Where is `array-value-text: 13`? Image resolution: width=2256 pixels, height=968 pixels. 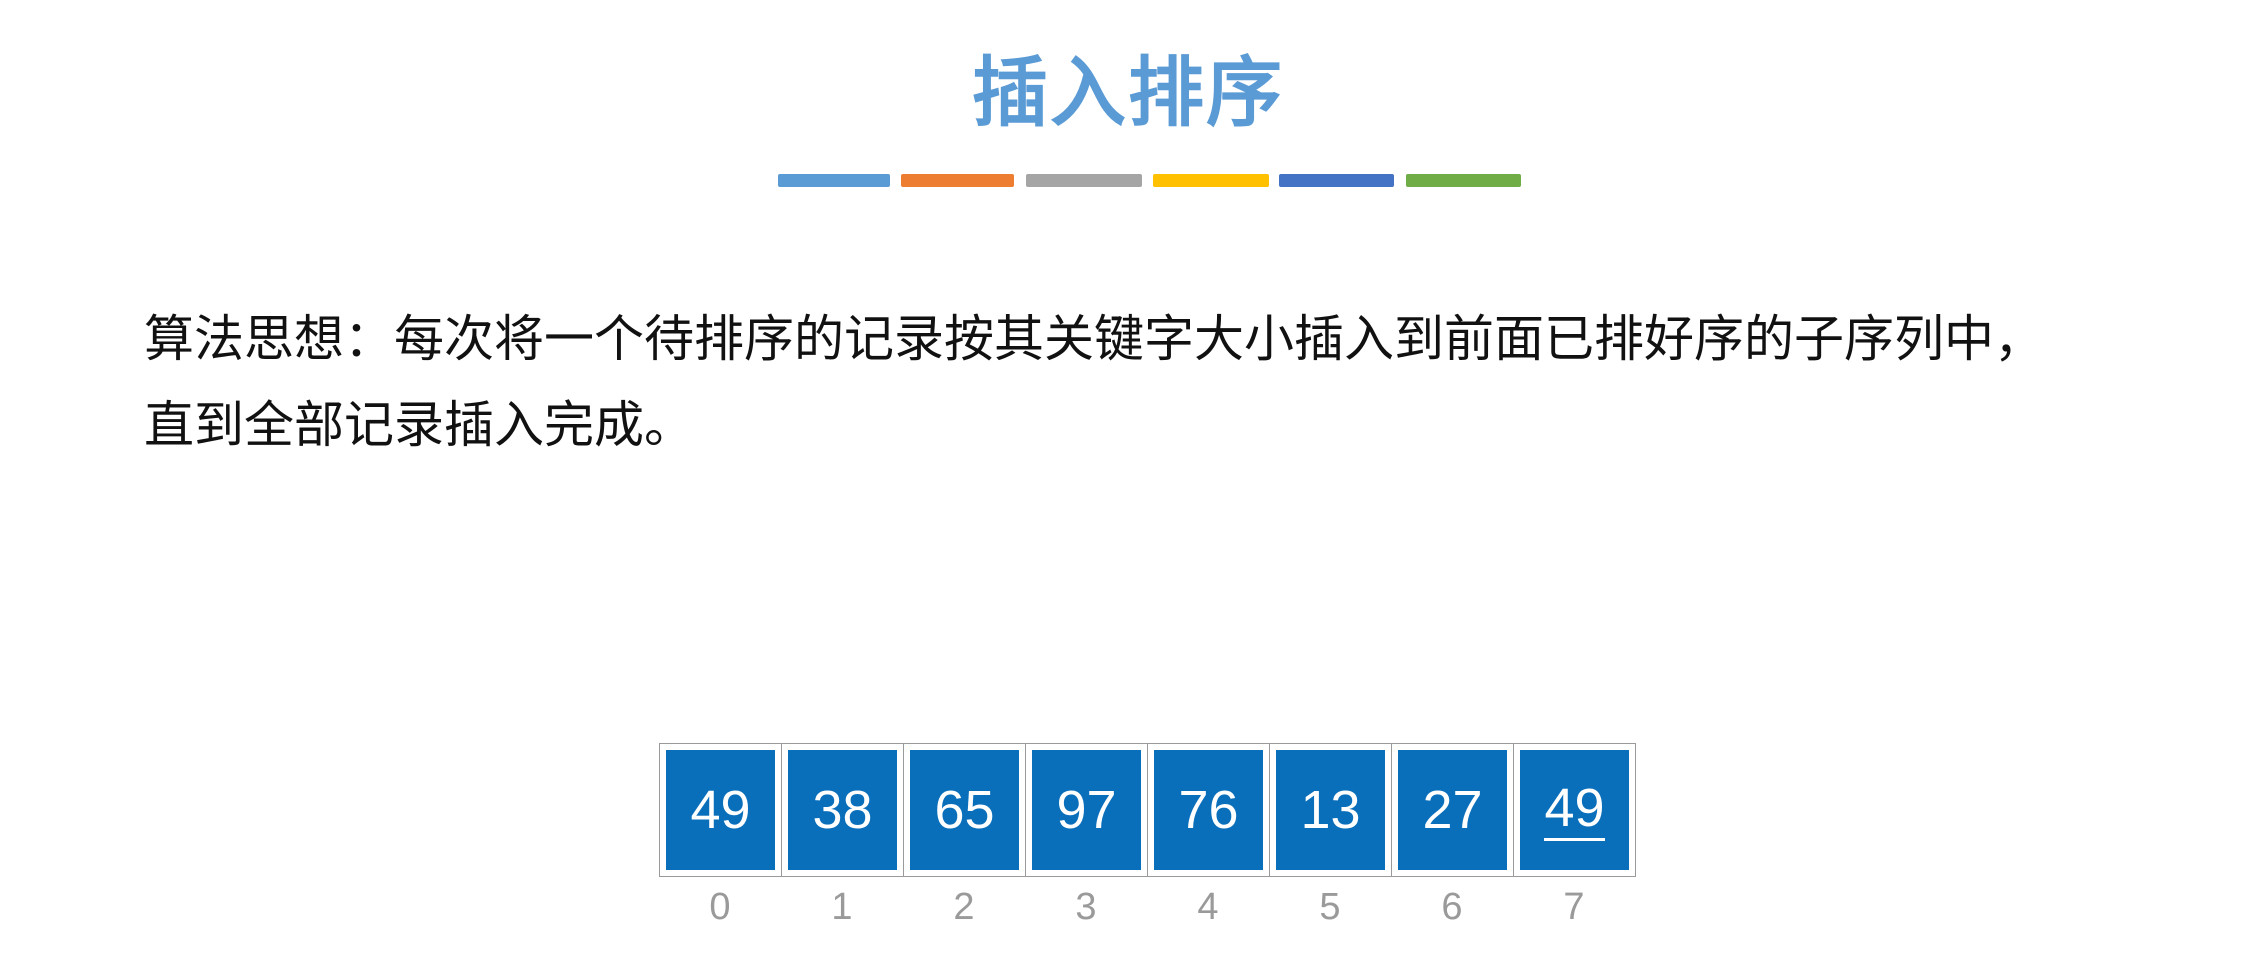
array-value-text: 13 is located at coordinates (1330, 810).